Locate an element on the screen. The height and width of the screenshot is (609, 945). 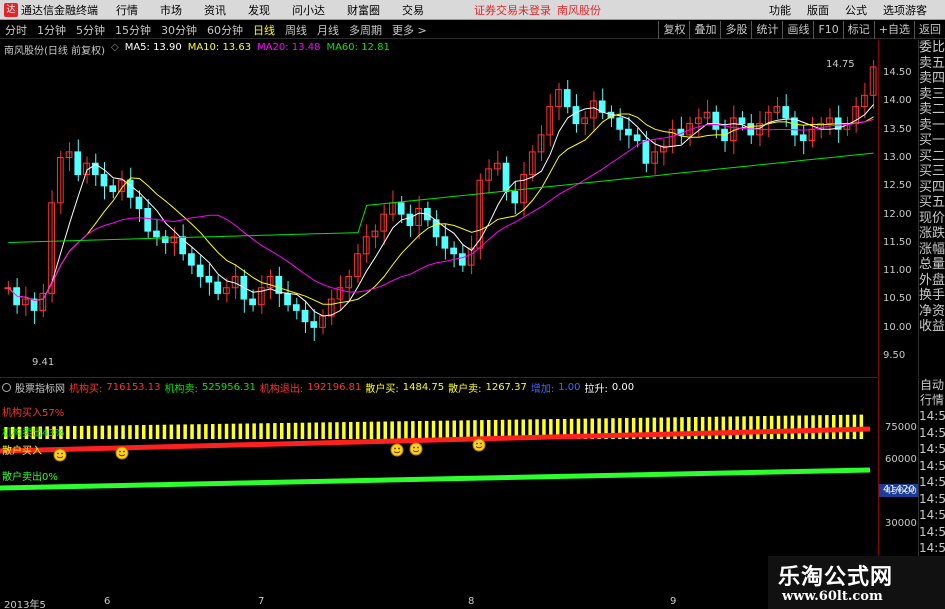
side-item-4: 卖二 is located at coordinates (932, 110).